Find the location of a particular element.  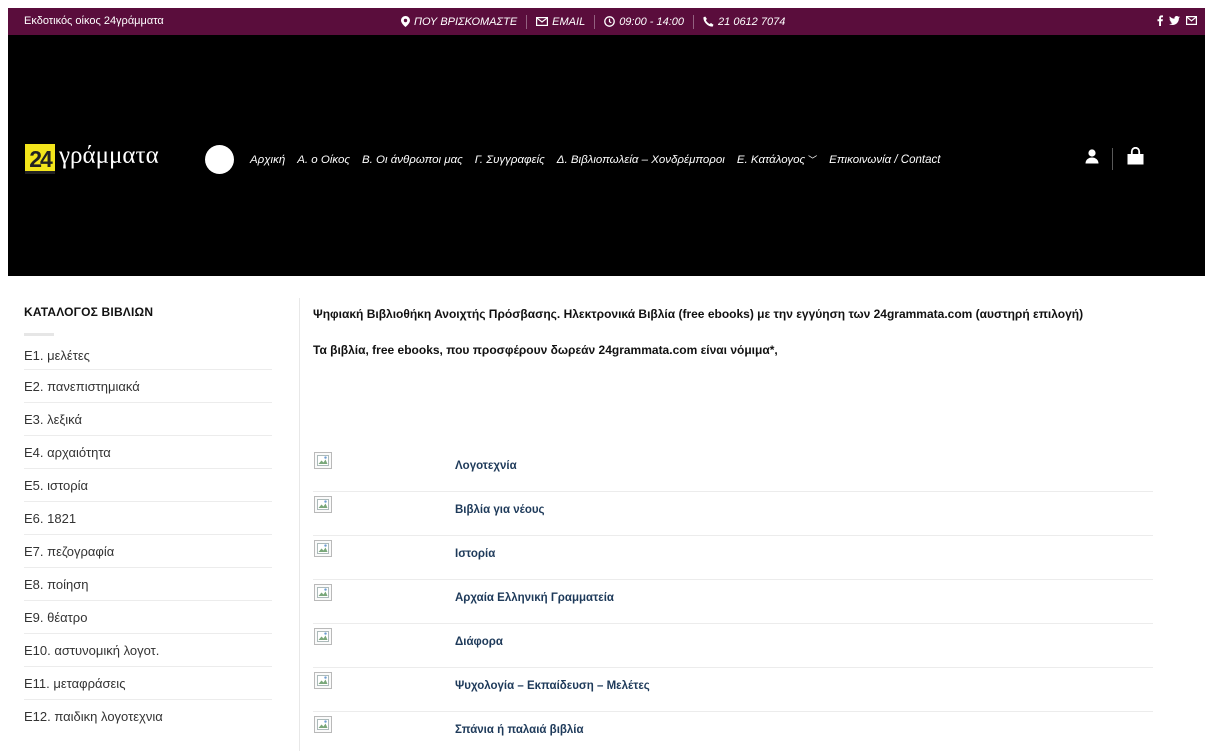

site-logo: 24 γράμματα is located at coordinates (105, 159).